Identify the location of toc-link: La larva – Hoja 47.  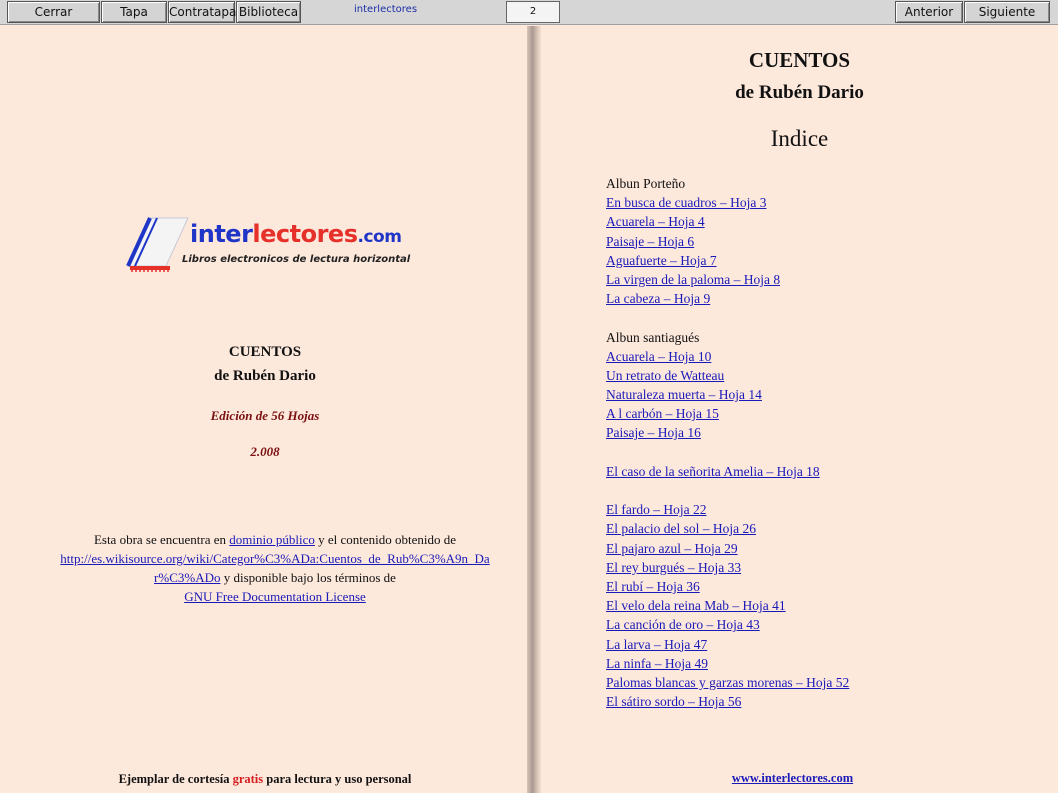
(656, 644).